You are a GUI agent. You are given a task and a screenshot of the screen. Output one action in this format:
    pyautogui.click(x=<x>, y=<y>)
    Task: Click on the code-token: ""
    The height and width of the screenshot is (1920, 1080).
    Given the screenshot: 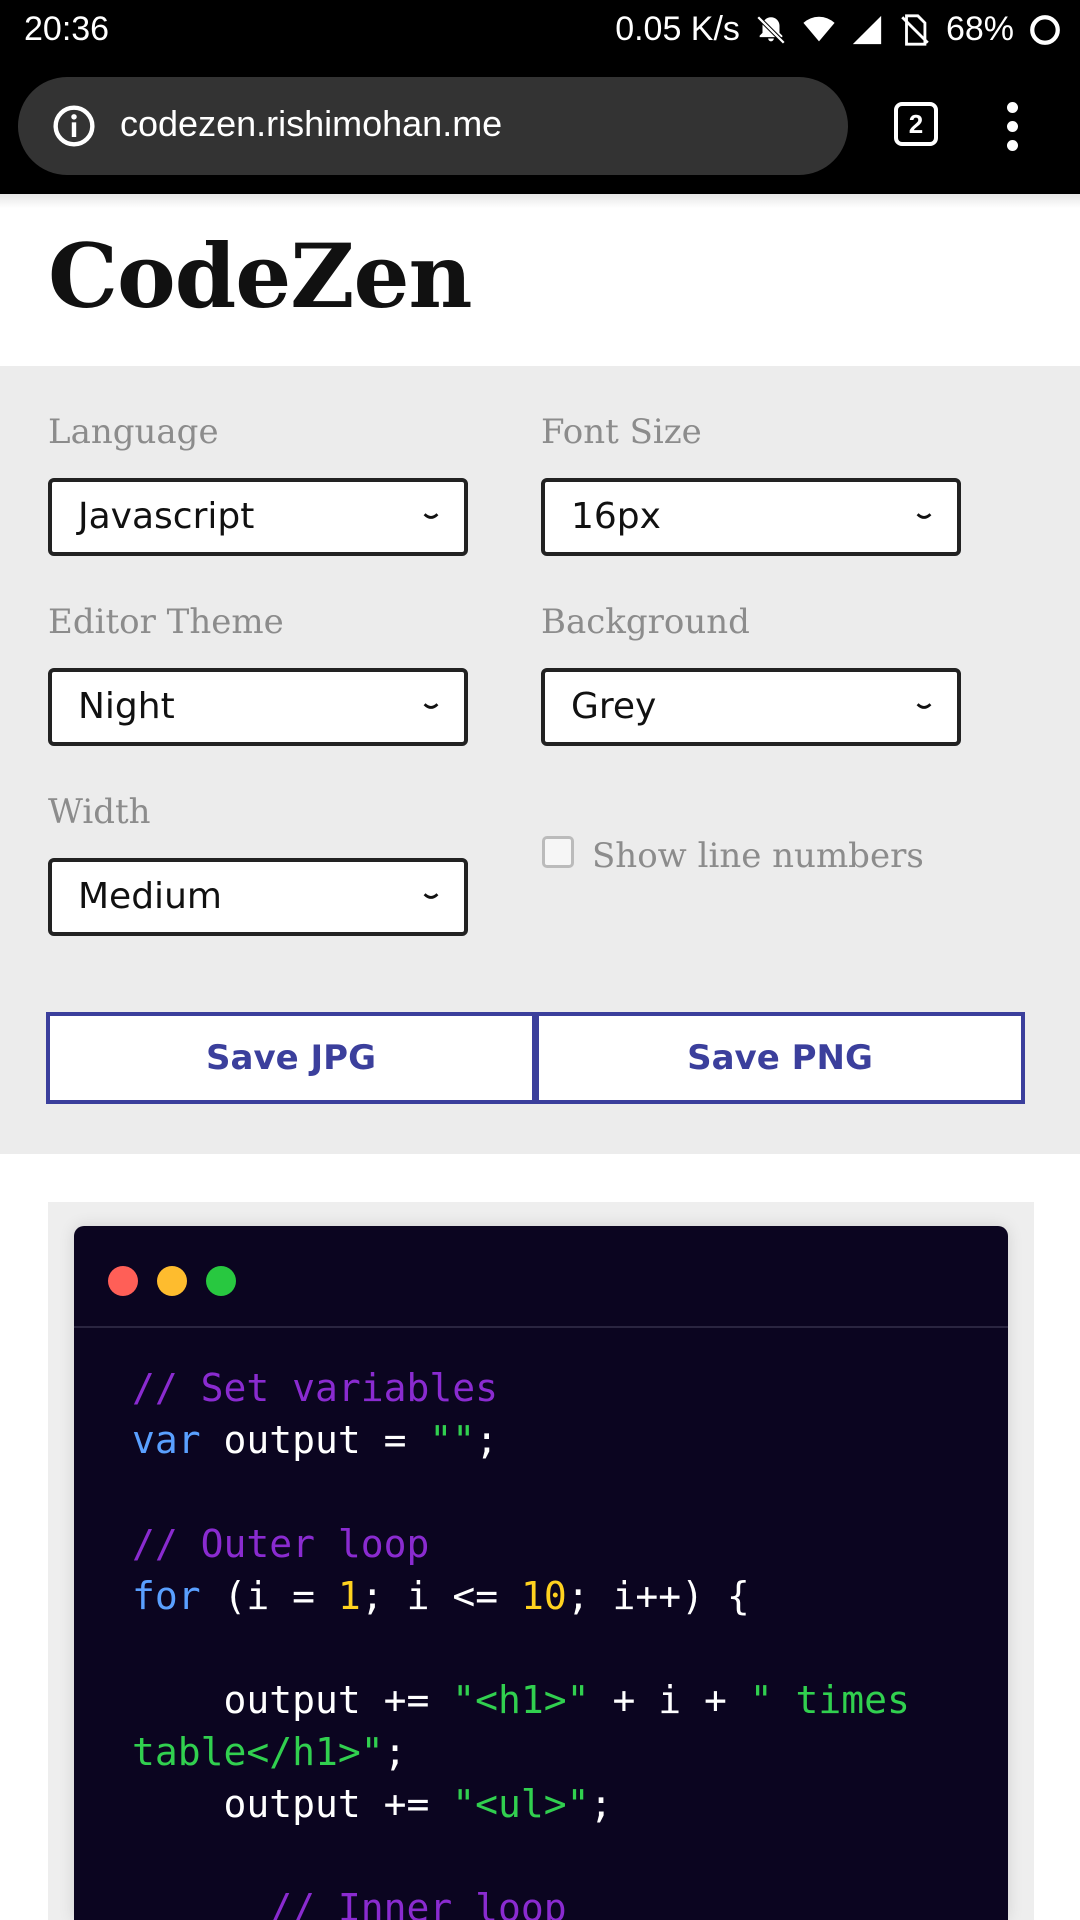 What is the action you would take?
    pyautogui.click(x=452, y=1440)
    